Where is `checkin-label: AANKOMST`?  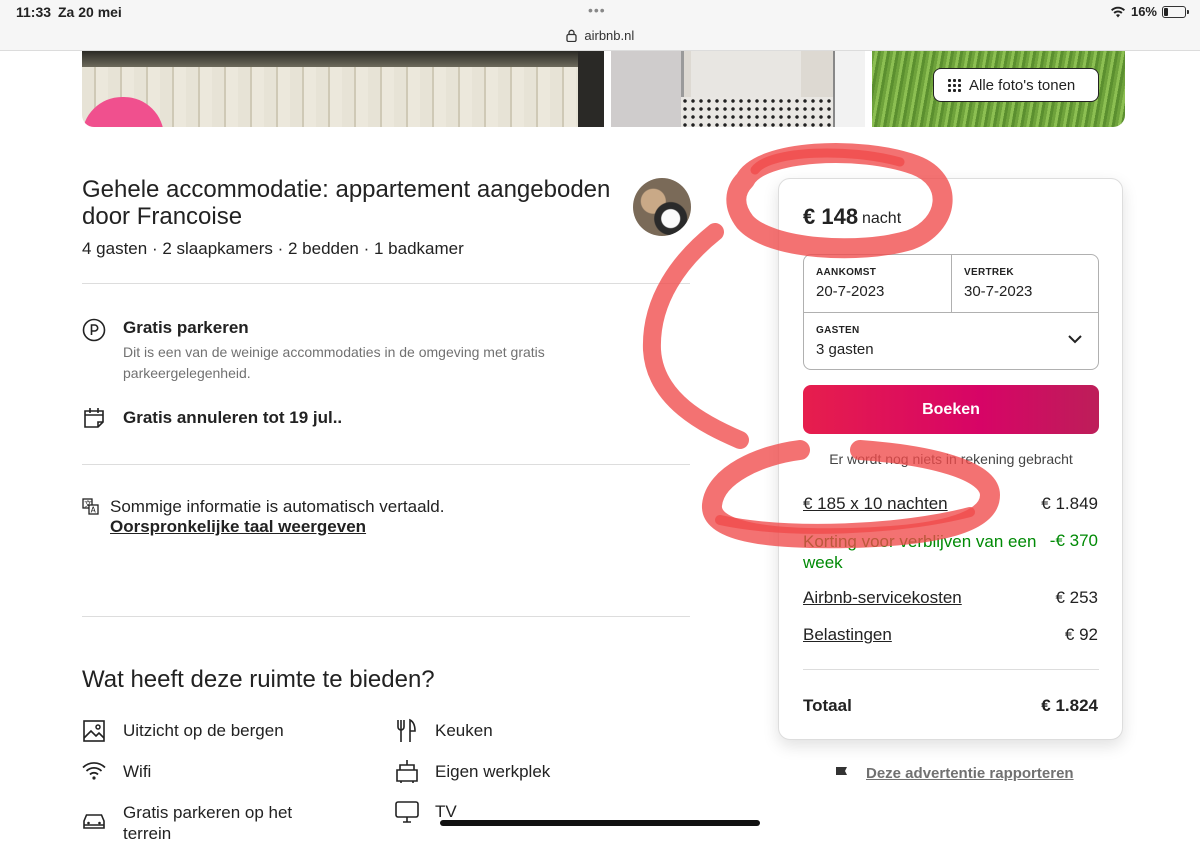 checkin-label: AANKOMST is located at coordinates (846, 272).